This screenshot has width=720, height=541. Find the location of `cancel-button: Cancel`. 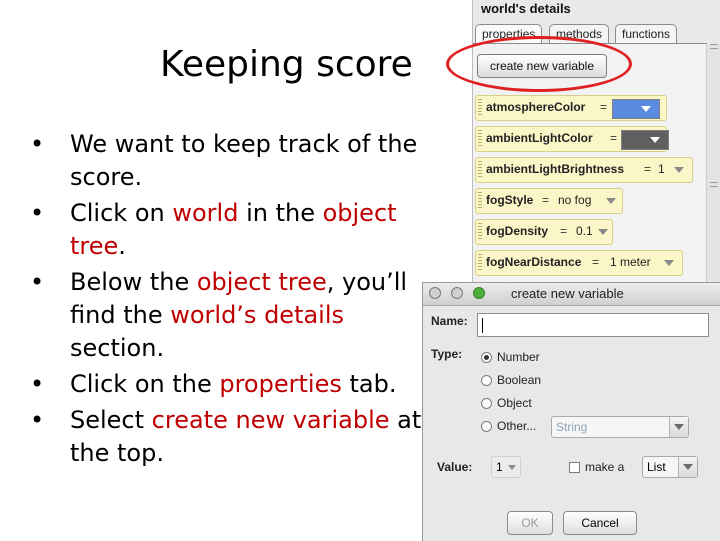

cancel-button: Cancel is located at coordinates (600, 523).